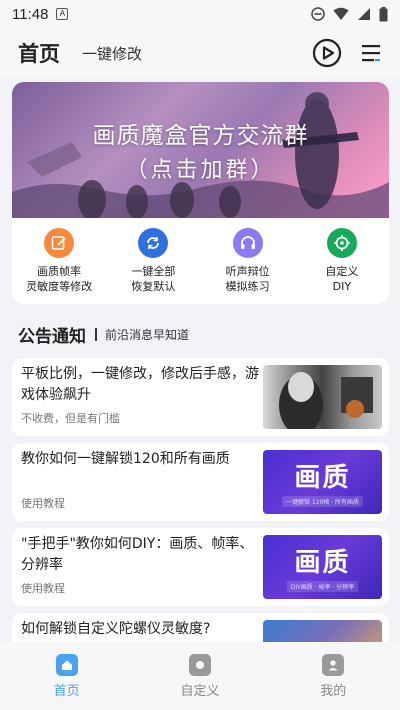 This screenshot has height=710, width=400. I want to click on announcement-header: 公告通知 前沿消息早知道, so click(103, 334).